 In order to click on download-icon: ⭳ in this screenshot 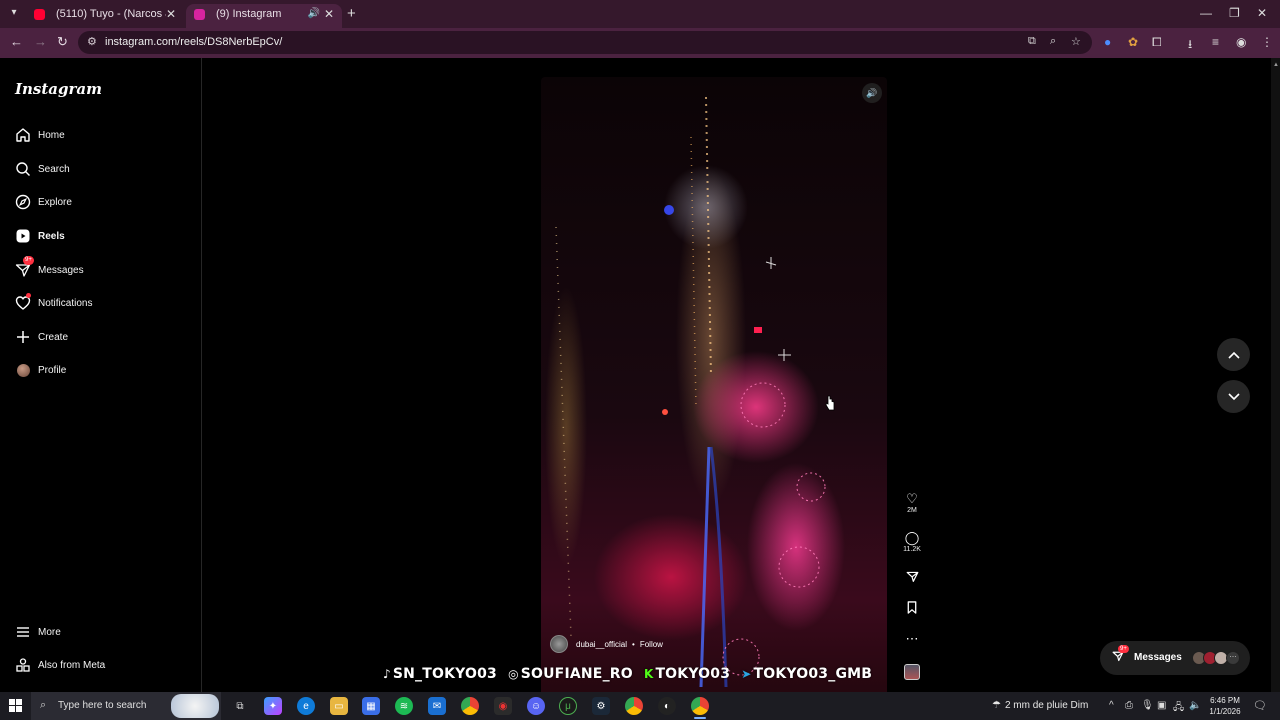, I will do `click(1190, 45)`.